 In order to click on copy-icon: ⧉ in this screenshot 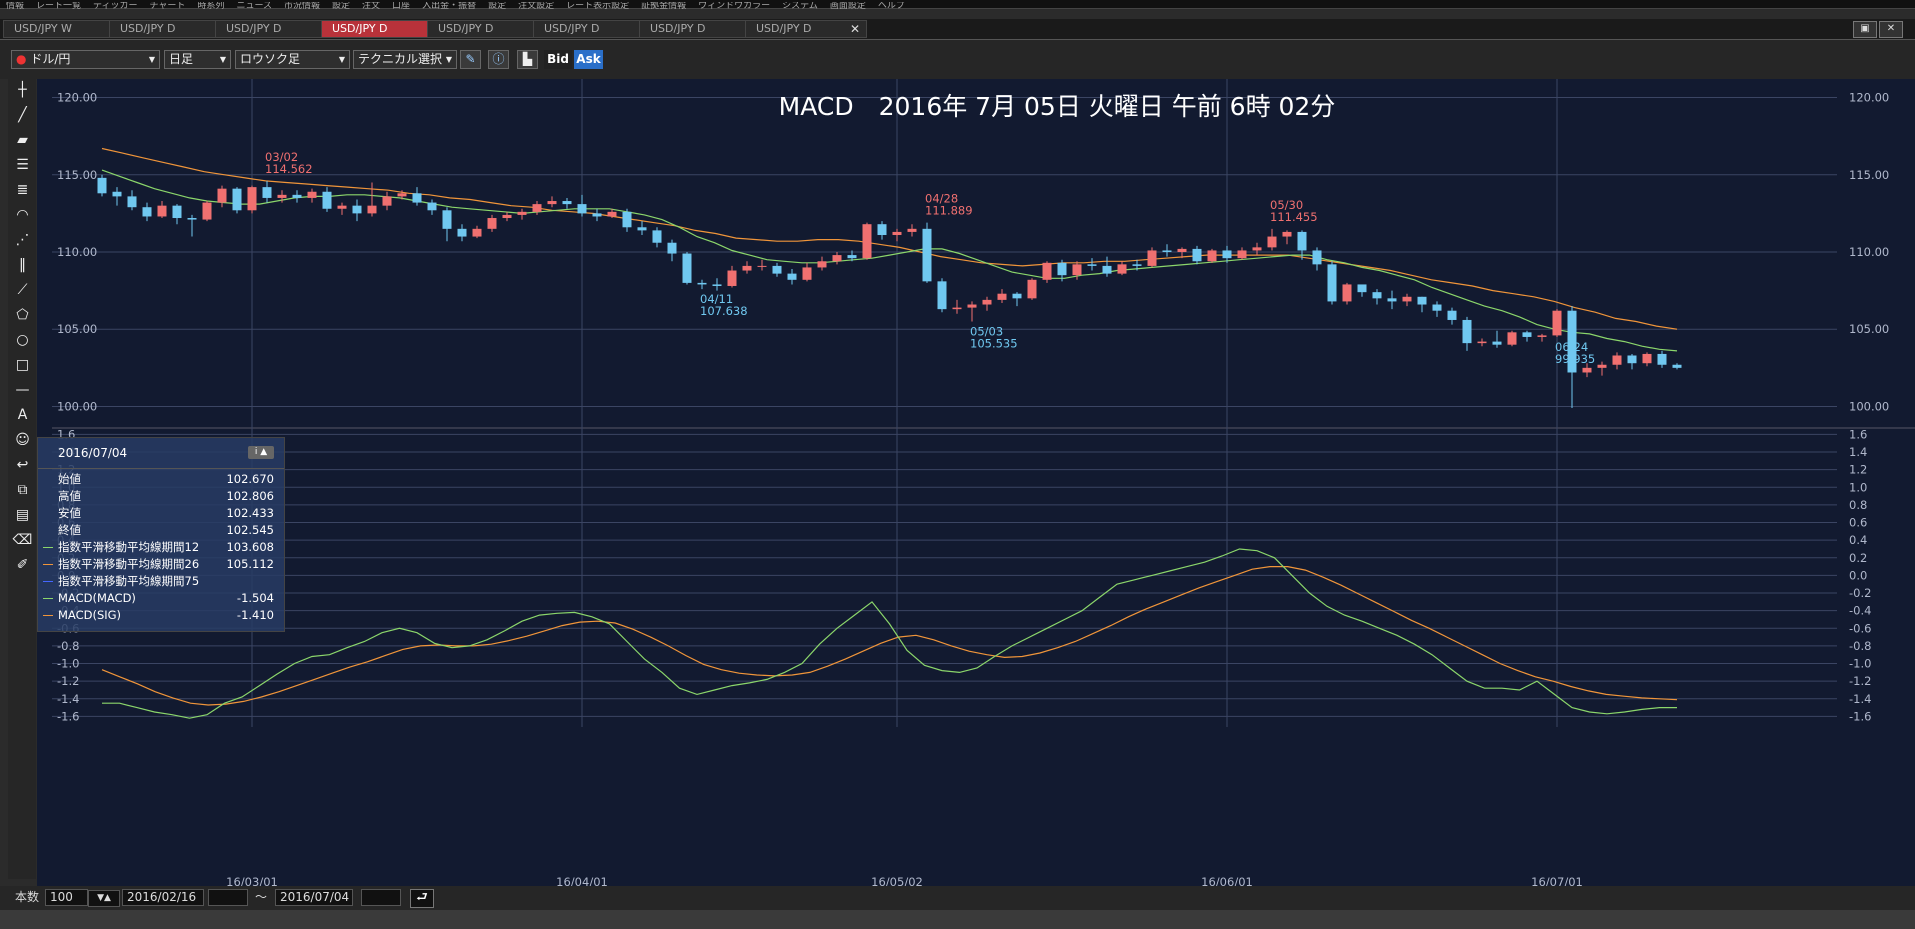, I will do `click(22, 490)`.